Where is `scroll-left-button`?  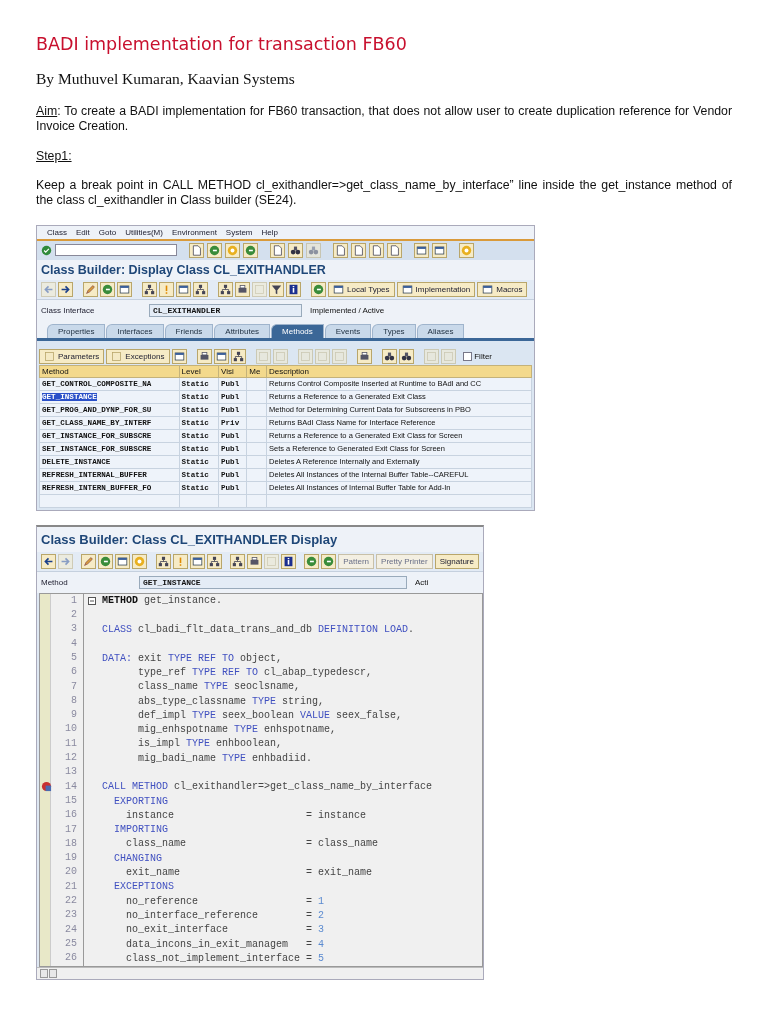 scroll-left-button is located at coordinates (44, 973).